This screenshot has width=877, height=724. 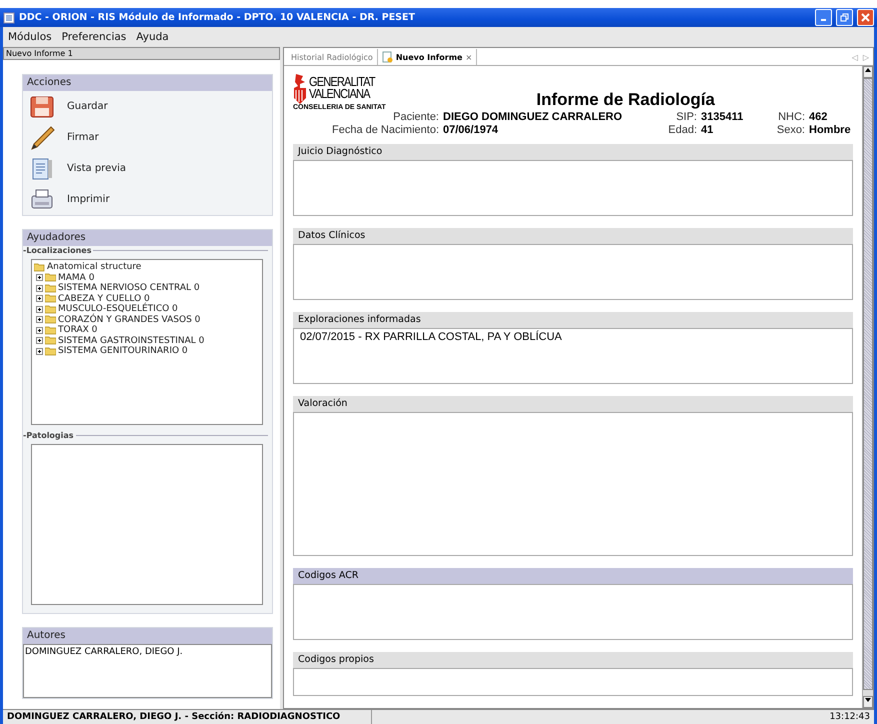 What do you see at coordinates (94, 36) in the screenshot?
I see `menu-item: Preferencias` at bounding box center [94, 36].